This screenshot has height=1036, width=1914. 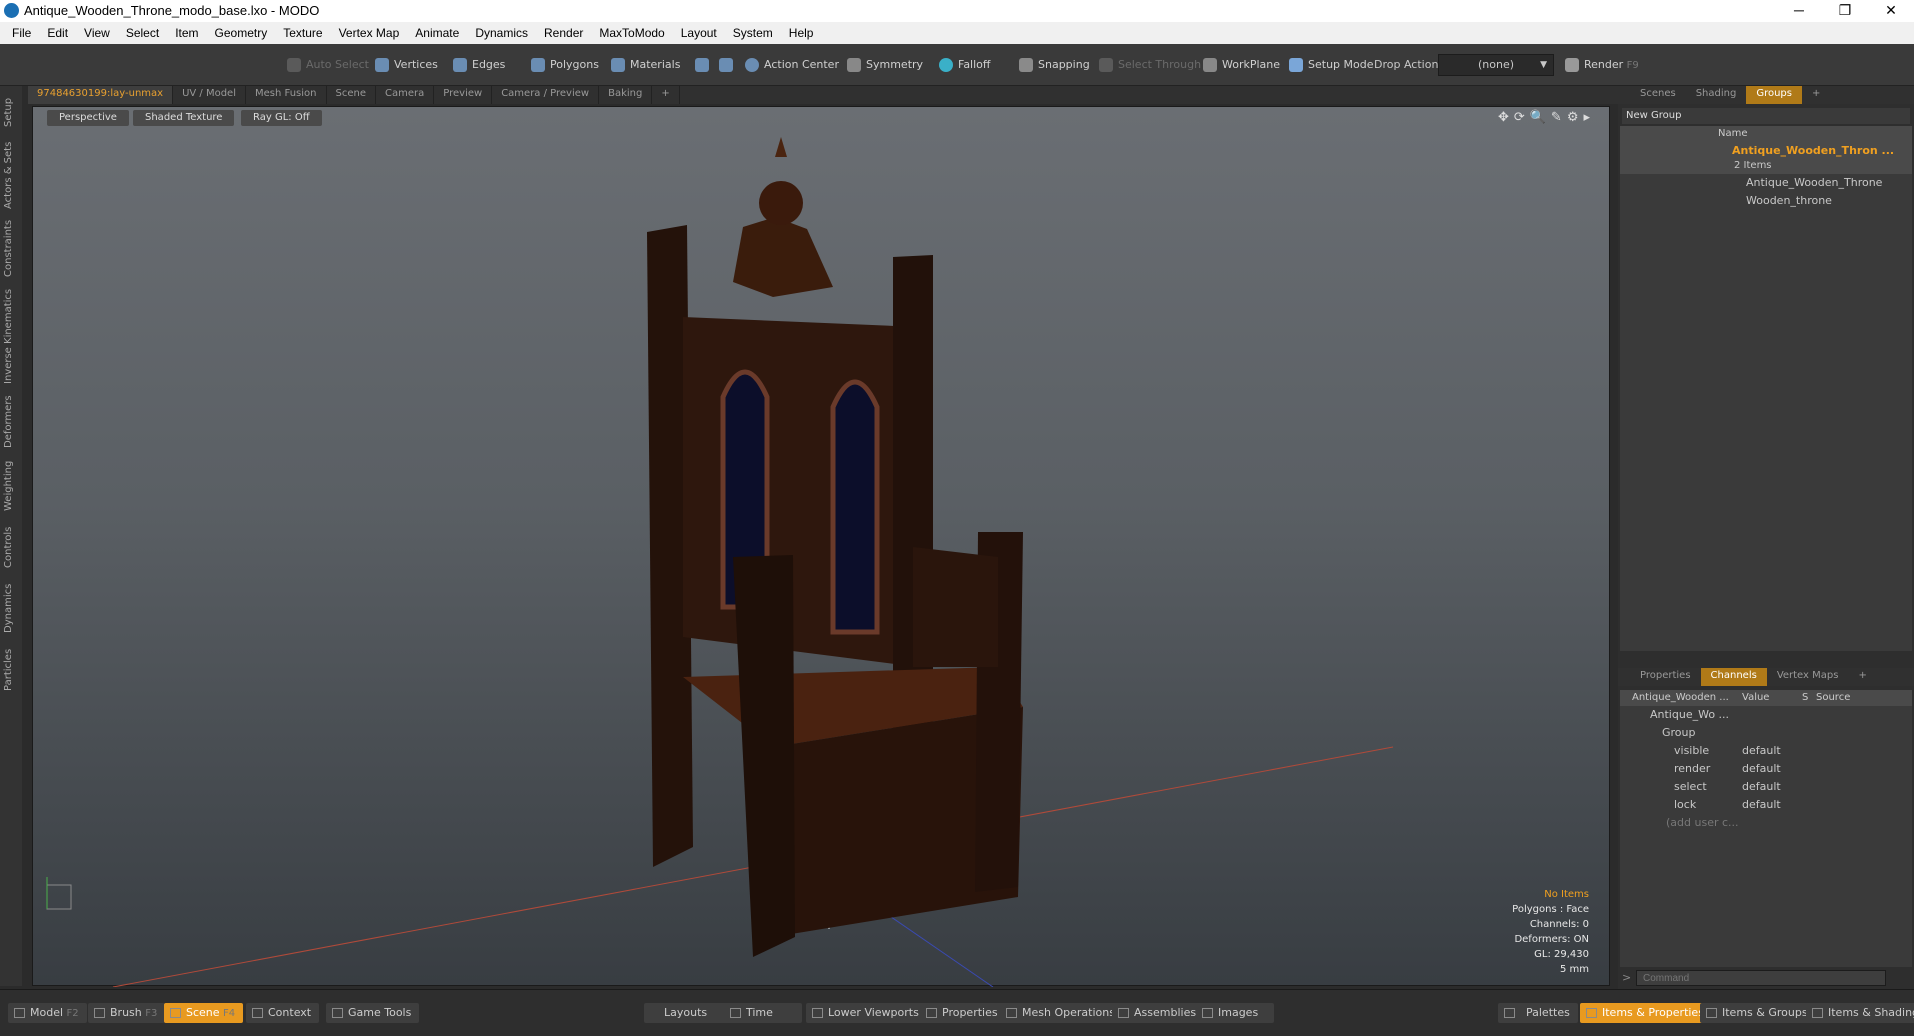 I want to click on shield-icon, so click(x=702, y=65).